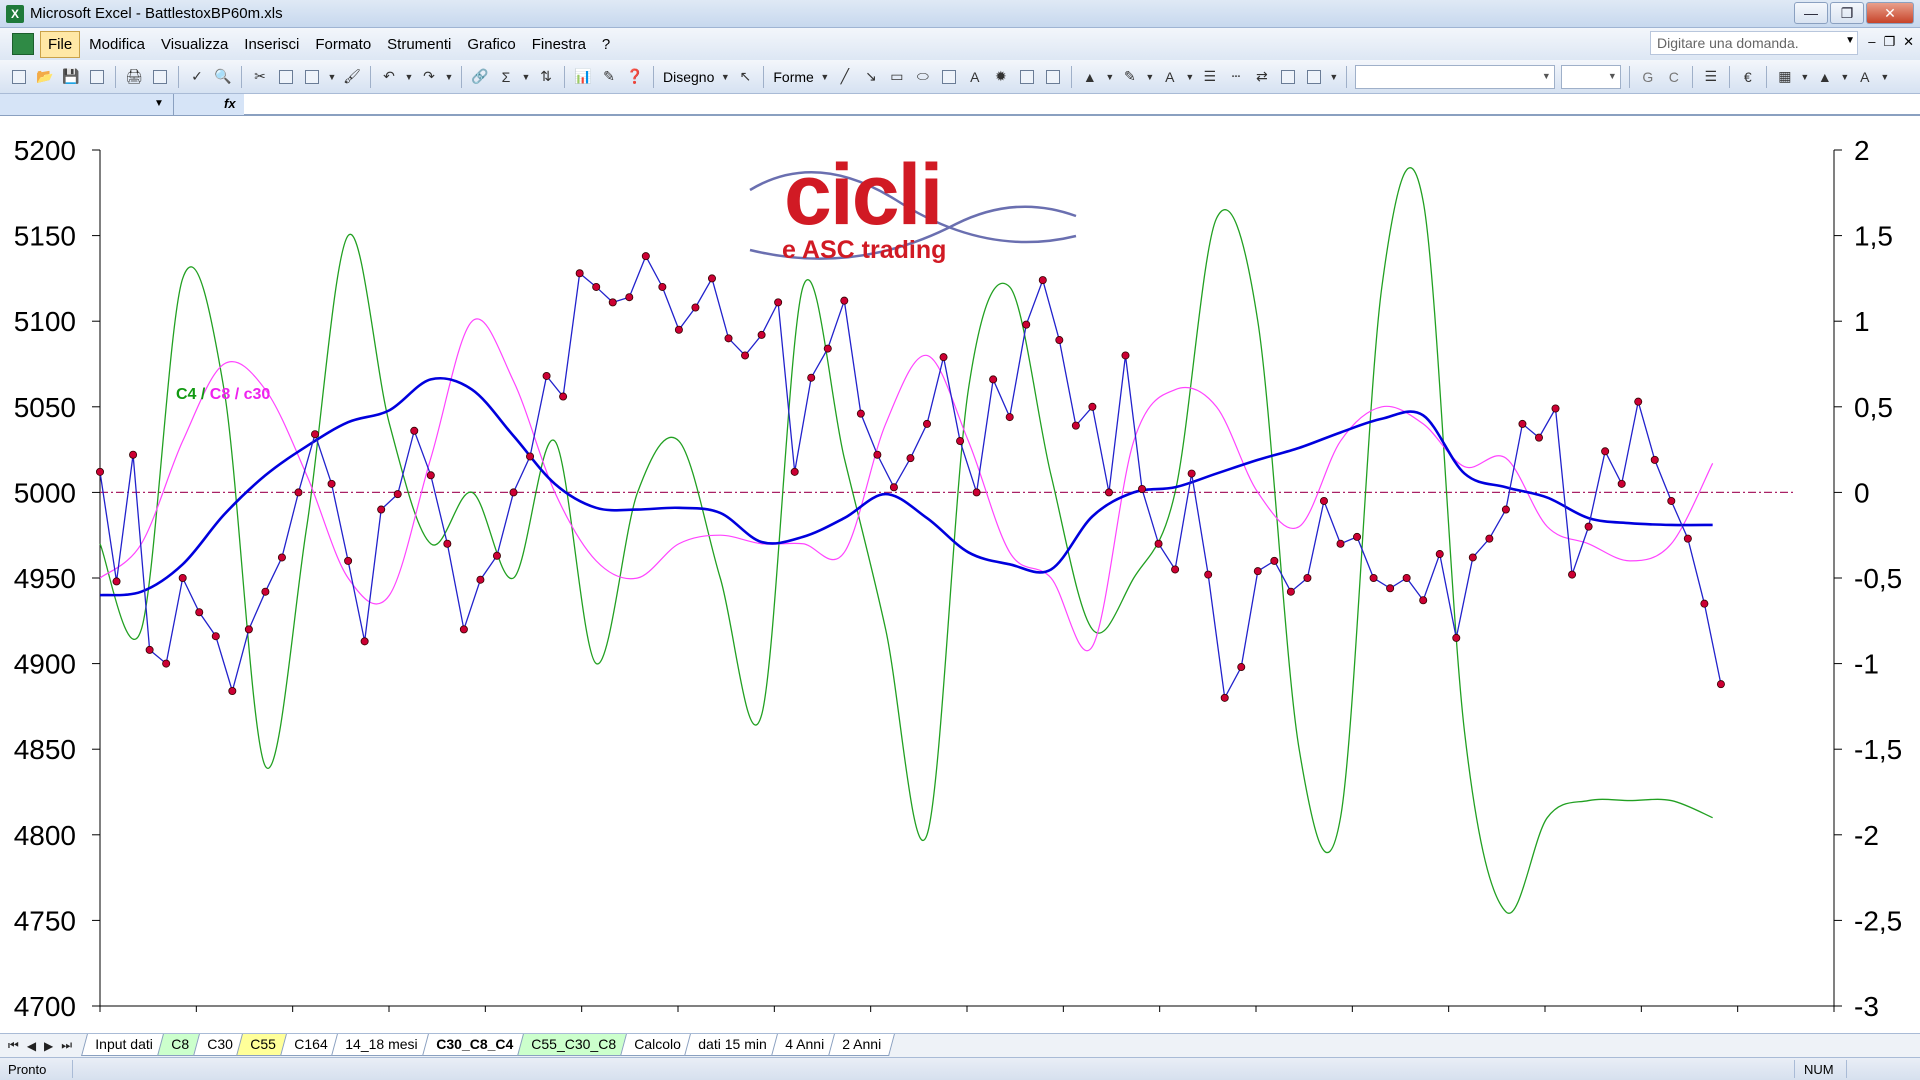  What do you see at coordinates (1210, 77) in the screenshot?
I see `line-style-icon: ☰` at bounding box center [1210, 77].